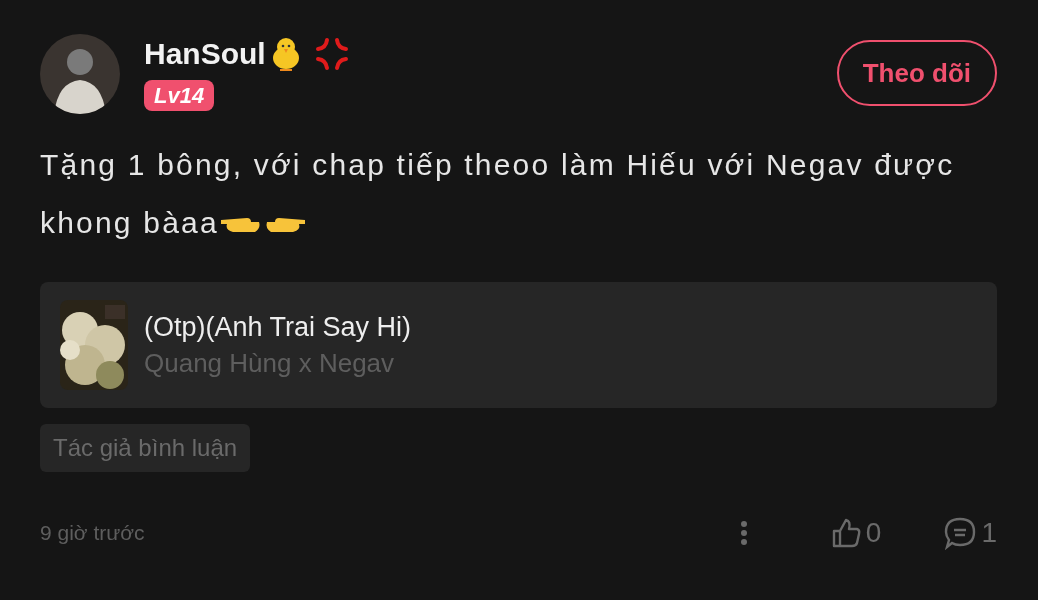 The image size is (1038, 600). I want to click on comment-icon, so click(960, 533).